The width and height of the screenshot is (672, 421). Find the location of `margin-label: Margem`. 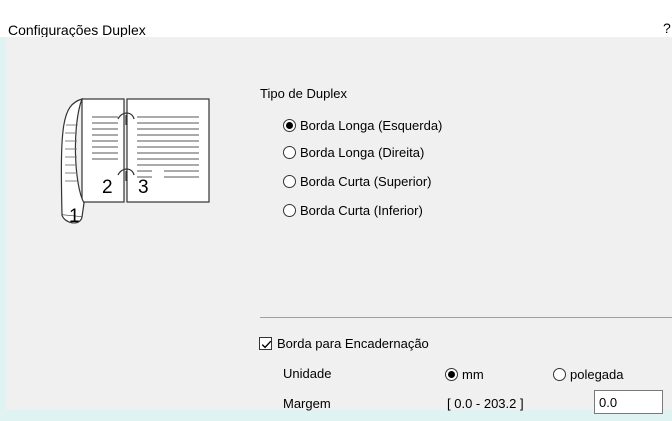

margin-label: Margem is located at coordinates (307, 403).